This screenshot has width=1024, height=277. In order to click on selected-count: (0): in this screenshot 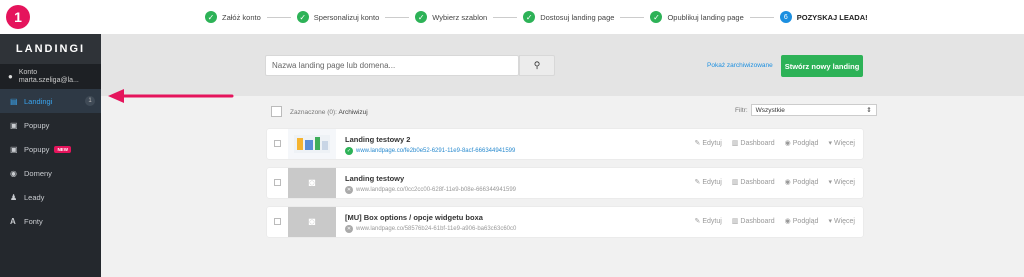, I will do `click(332, 112)`.